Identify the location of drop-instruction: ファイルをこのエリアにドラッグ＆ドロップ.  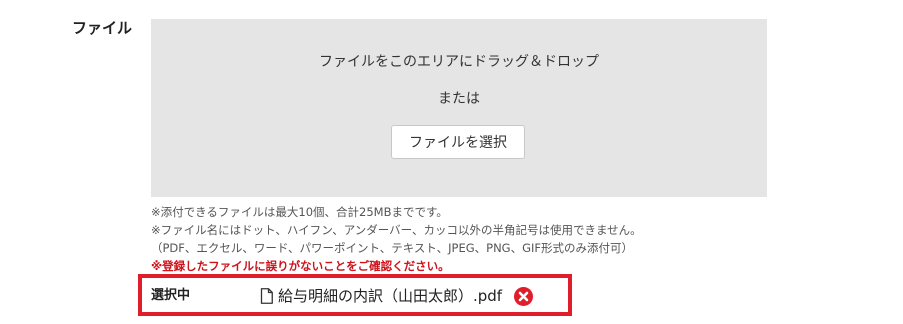
(459, 62).